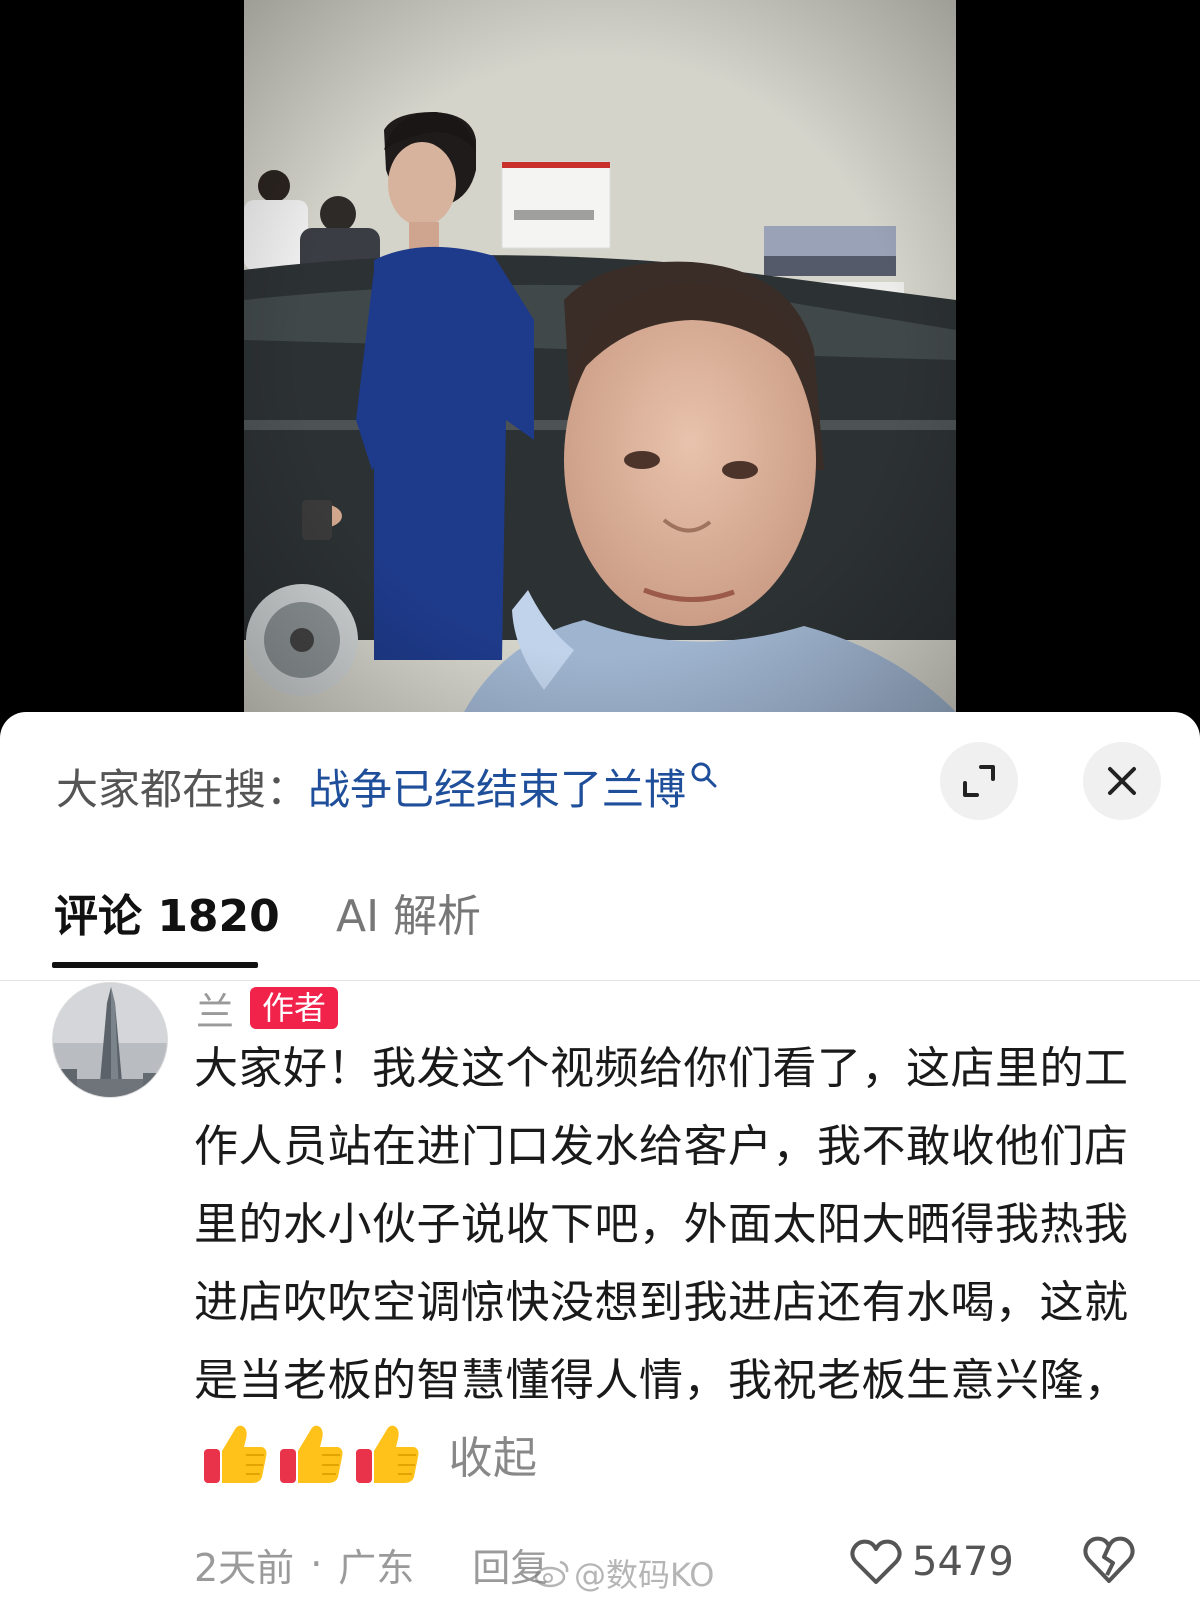 This screenshot has width=1200, height=1607. What do you see at coordinates (600, 980) in the screenshot?
I see `divider` at bounding box center [600, 980].